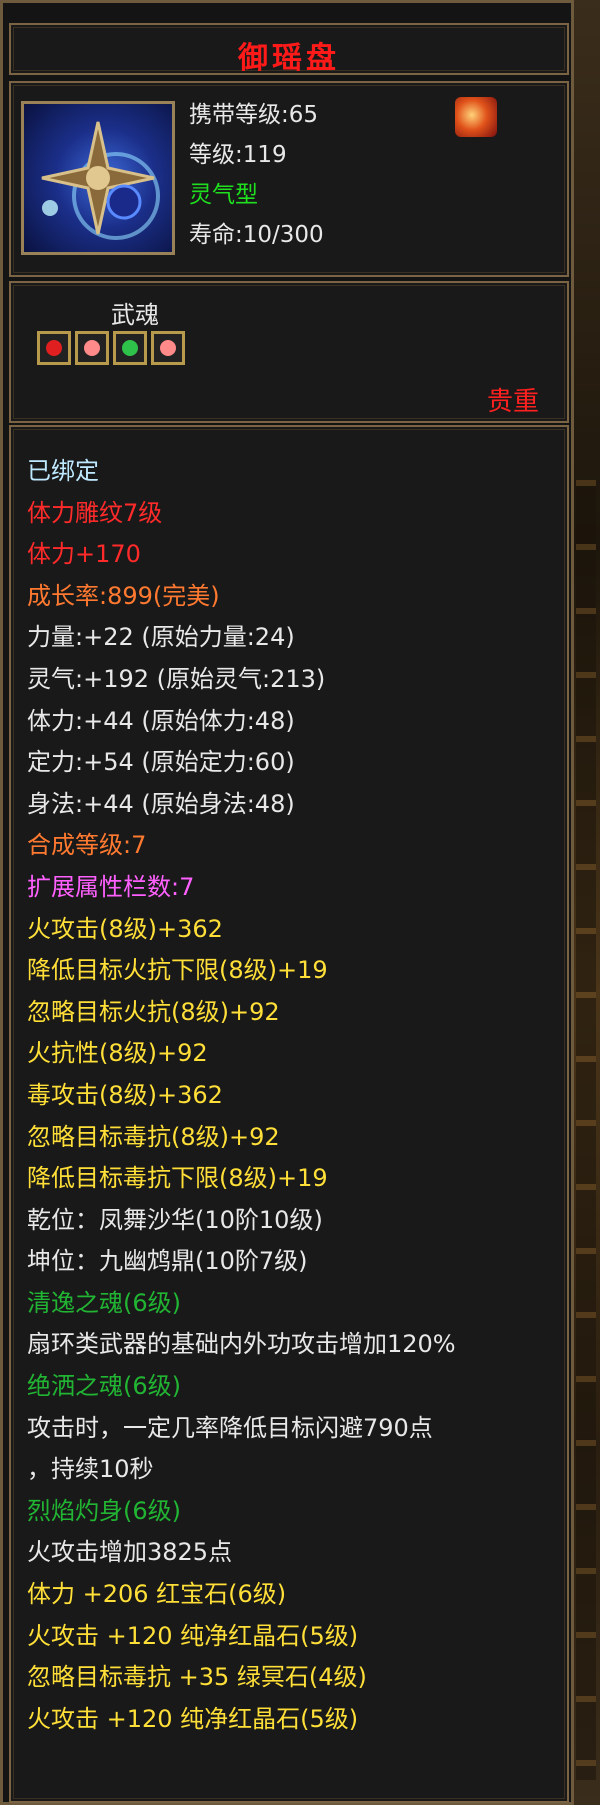  What do you see at coordinates (197, 1677) in the screenshot?
I see `attribute-line: 忽略目标毒抗 +35 绿冥石(4级)` at bounding box center [197, 1677].